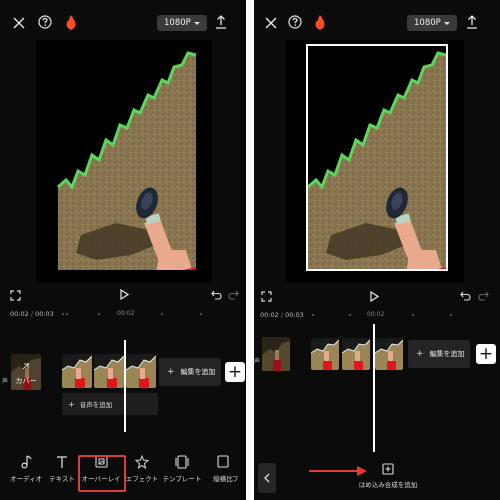 This screenshot has height=500, width=500. I want to click on overlay-highlight-box, so click(102, 473).